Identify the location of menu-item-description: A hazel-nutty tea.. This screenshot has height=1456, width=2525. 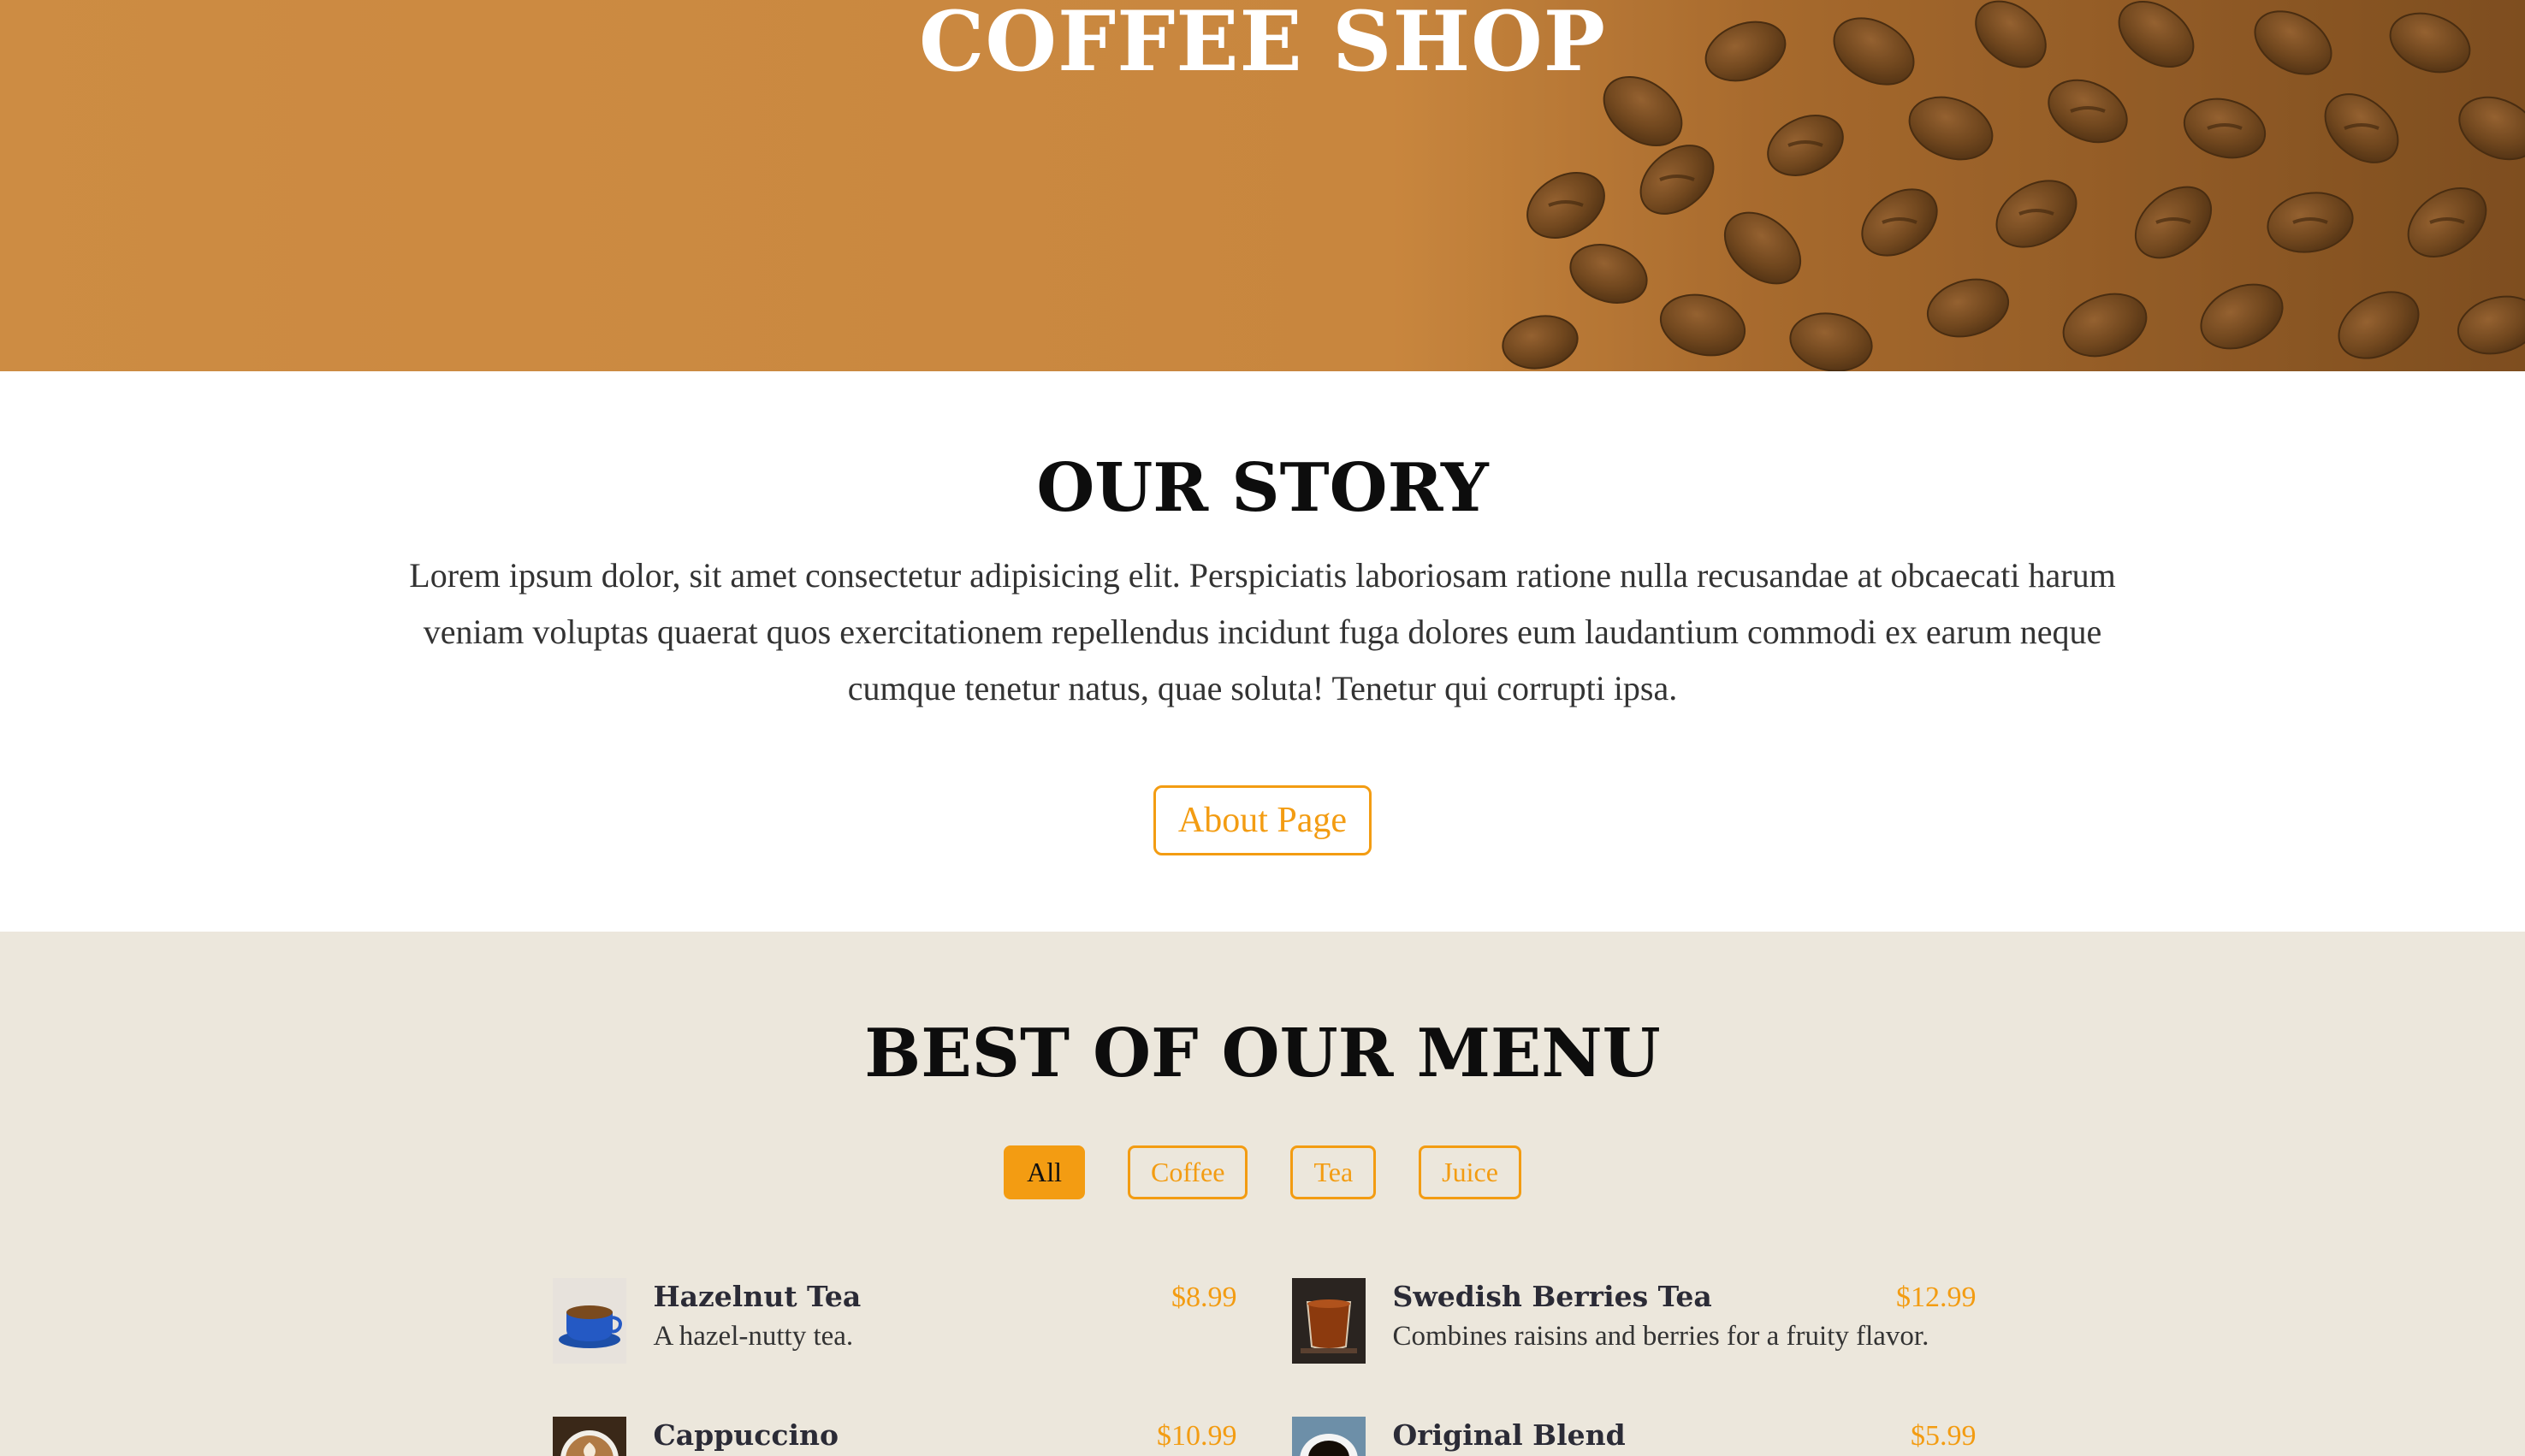
(753, 1336).